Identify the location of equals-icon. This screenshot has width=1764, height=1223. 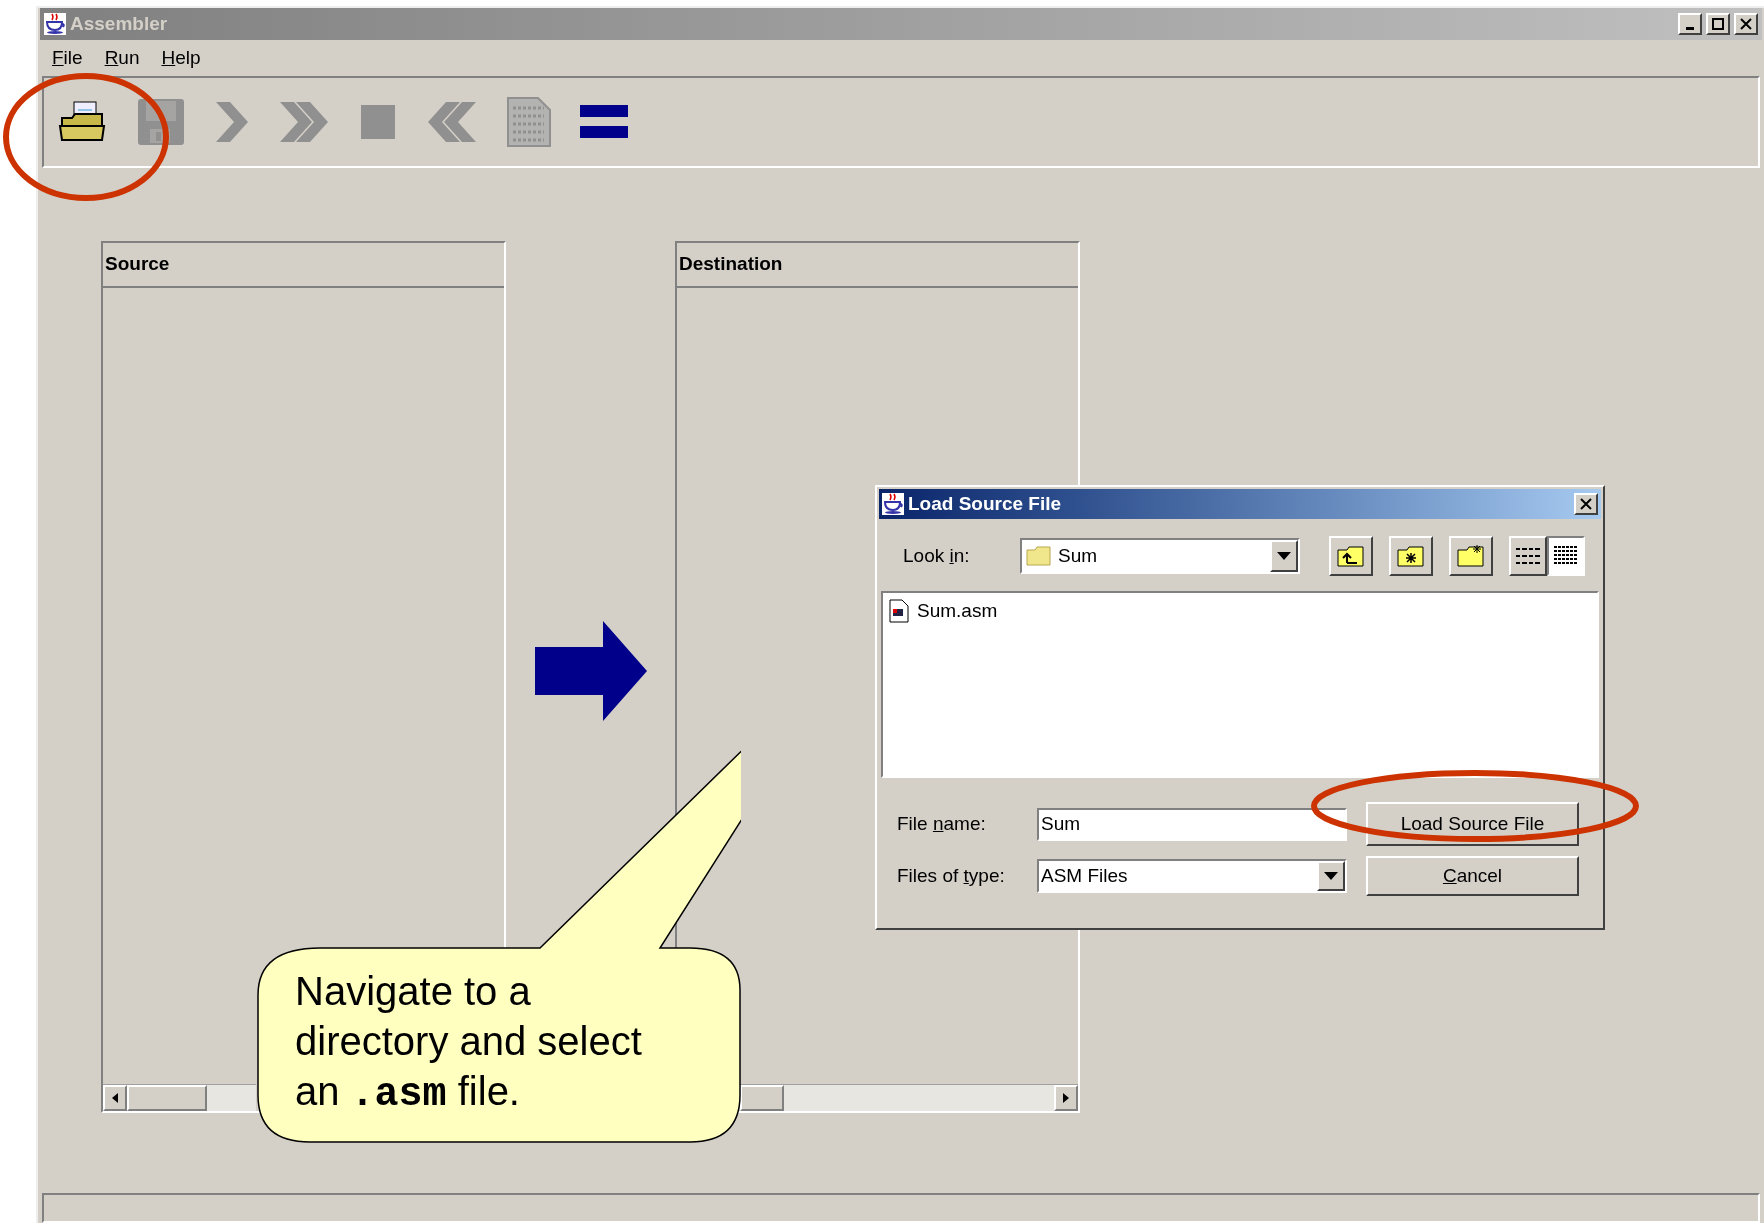
(604, 122).